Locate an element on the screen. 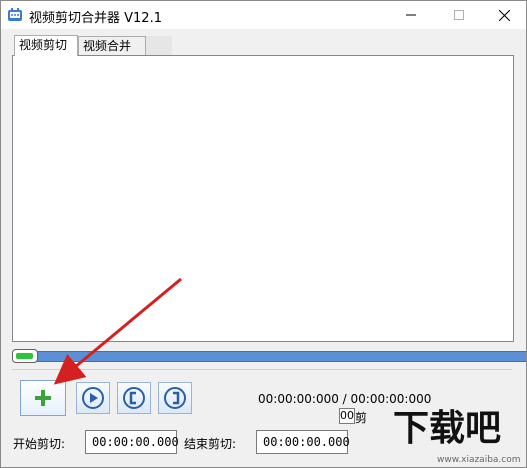 The image size is (527, 468). start-cut-input: 00:00:00.000 is located at coordinates (132, 442).